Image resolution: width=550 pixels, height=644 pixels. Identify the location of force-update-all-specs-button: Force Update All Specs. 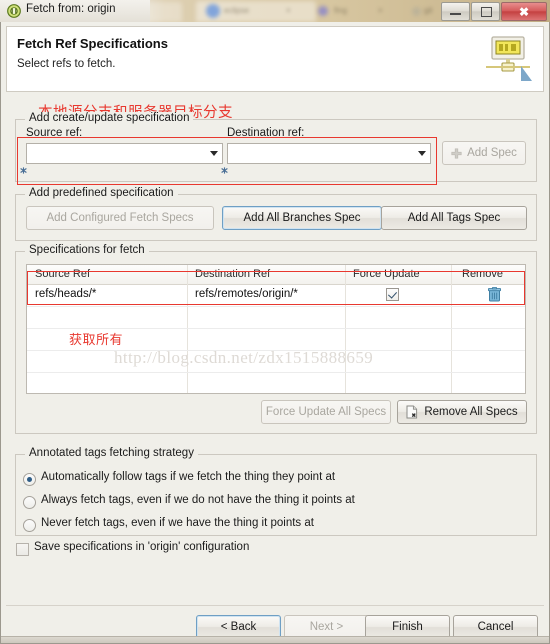
(326, 412).